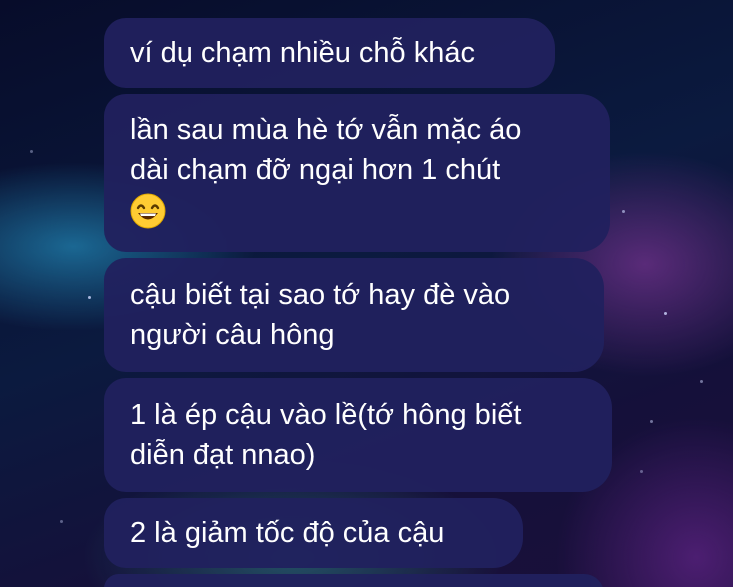 Image resolution: width=733 pixels, height=587 pixels. Describe the element at coordinates (287, 533) in the screenshot. I see `message-text: 2 là giảm tốc độ của cậu` at that location.